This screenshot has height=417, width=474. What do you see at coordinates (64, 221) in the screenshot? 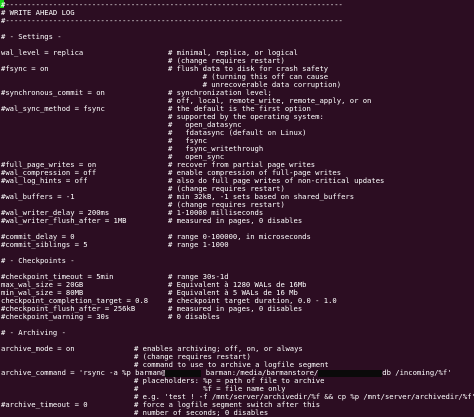
I see `config-setting: #wal_writer_flush_after = 1MB` at bounding box center [64, 221].